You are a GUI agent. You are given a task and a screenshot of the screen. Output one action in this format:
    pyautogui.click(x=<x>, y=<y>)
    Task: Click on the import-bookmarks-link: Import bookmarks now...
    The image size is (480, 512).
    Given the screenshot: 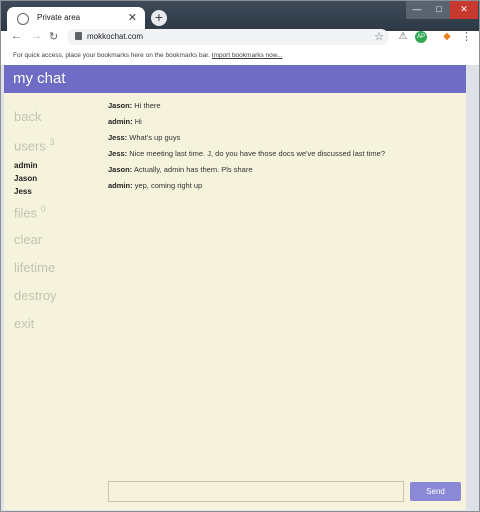 What is the action you would take?
    pyautogui.click(x=247, y=55)
    